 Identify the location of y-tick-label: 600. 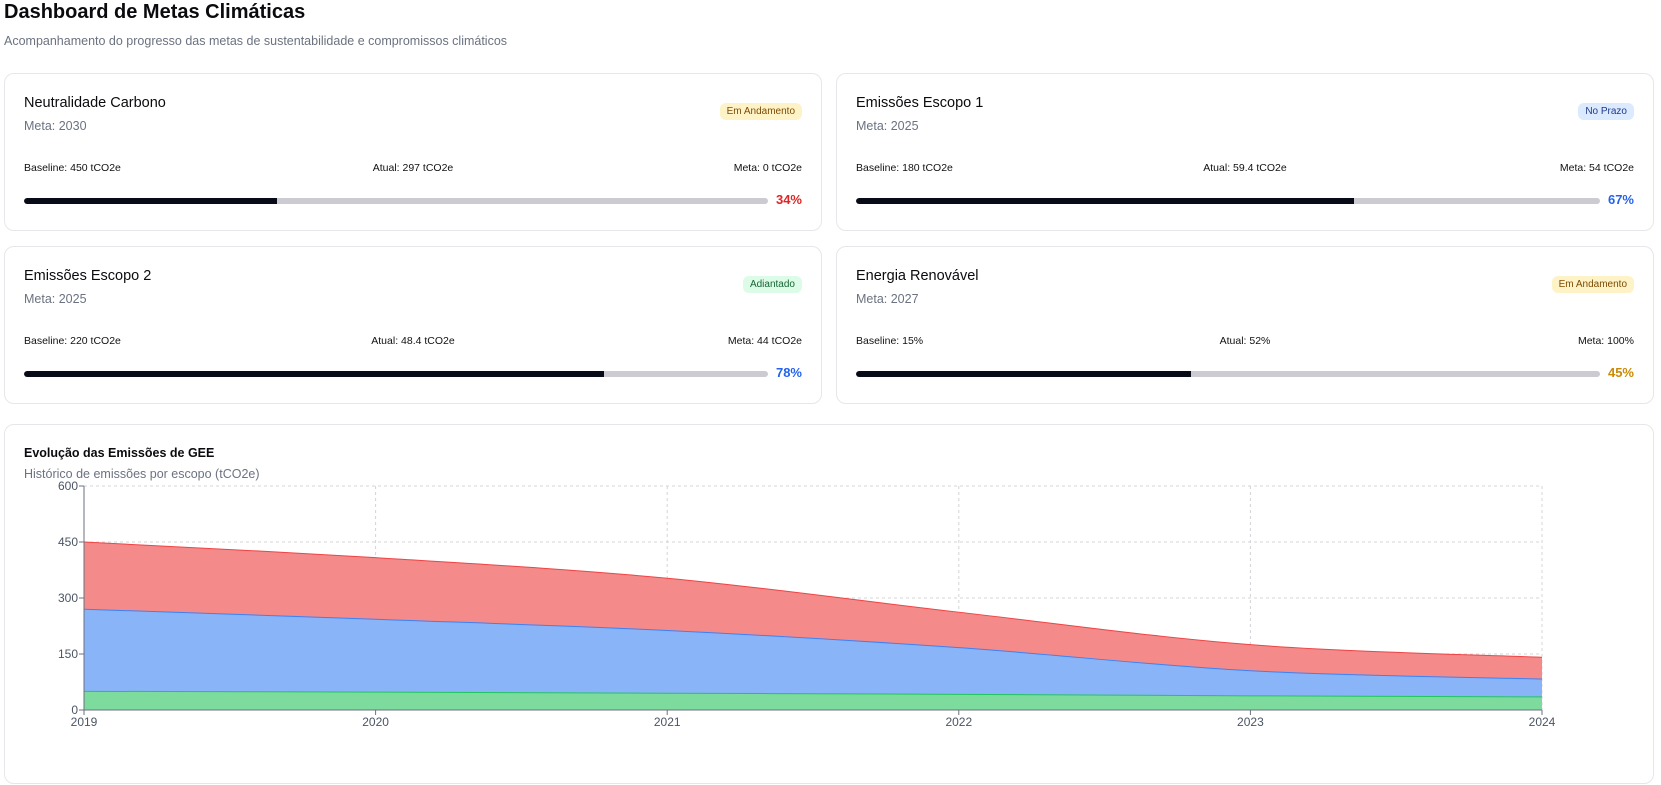
(68, 486).